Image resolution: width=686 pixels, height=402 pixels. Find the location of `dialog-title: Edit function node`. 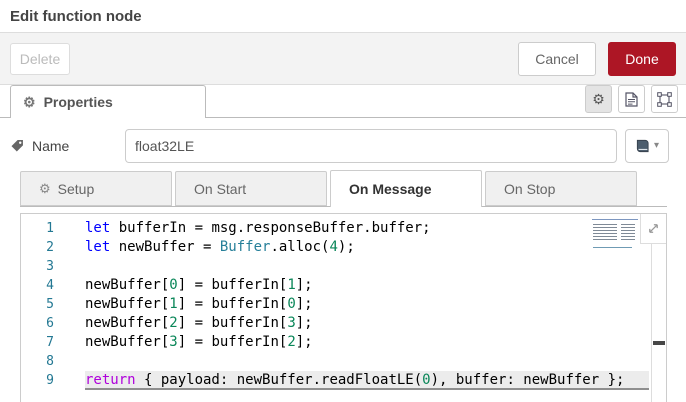

dialog-title: Edit function node is located at coordinates (76, 16).